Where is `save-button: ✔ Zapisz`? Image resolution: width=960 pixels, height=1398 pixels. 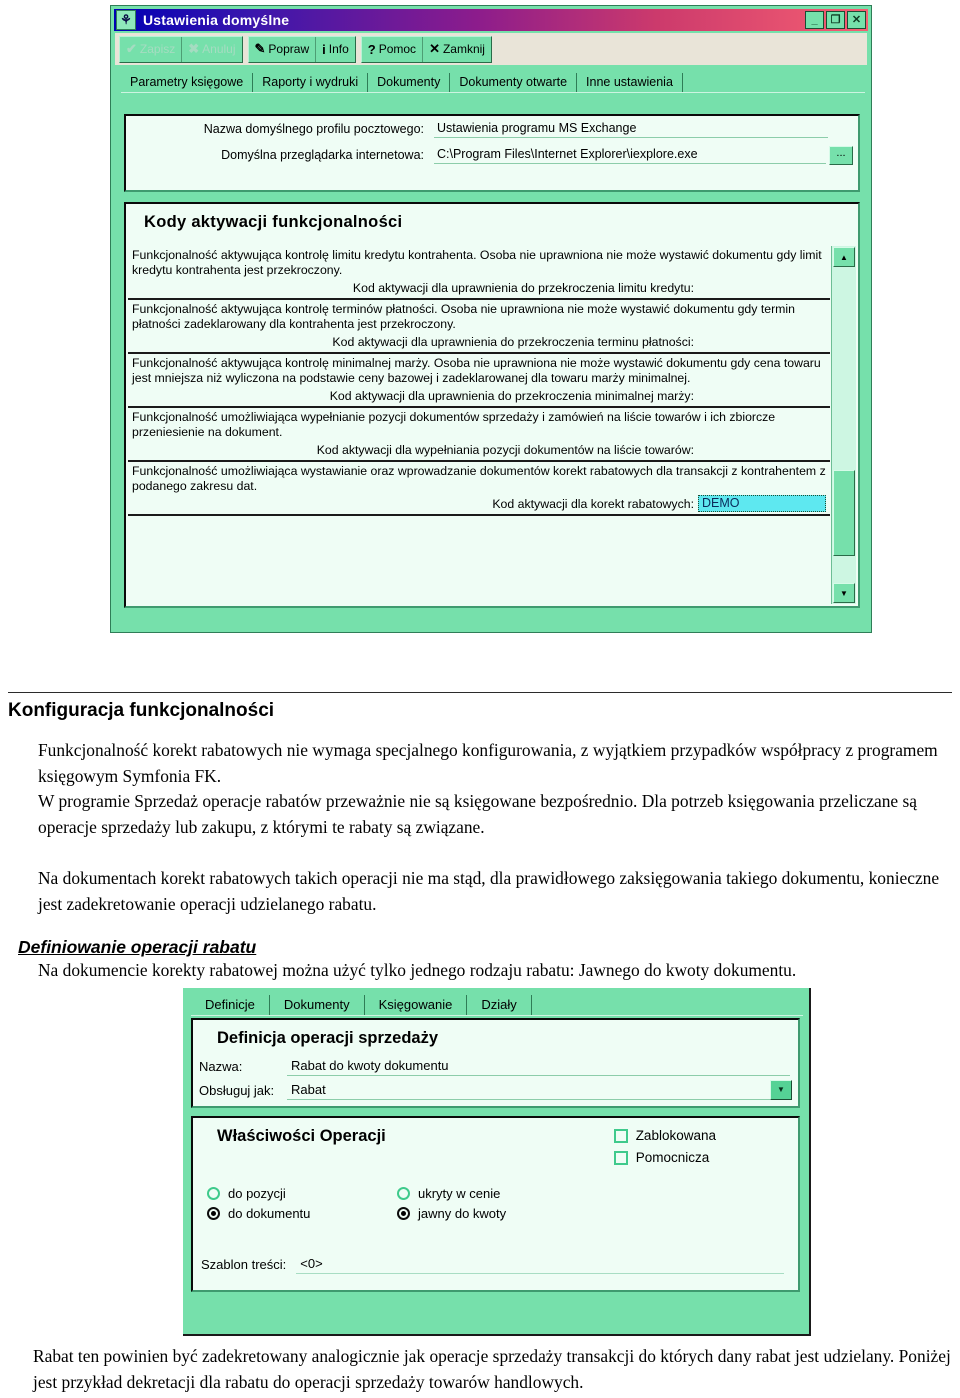
save-button: ✔ Zapisz is located at coordinates (150, 49).